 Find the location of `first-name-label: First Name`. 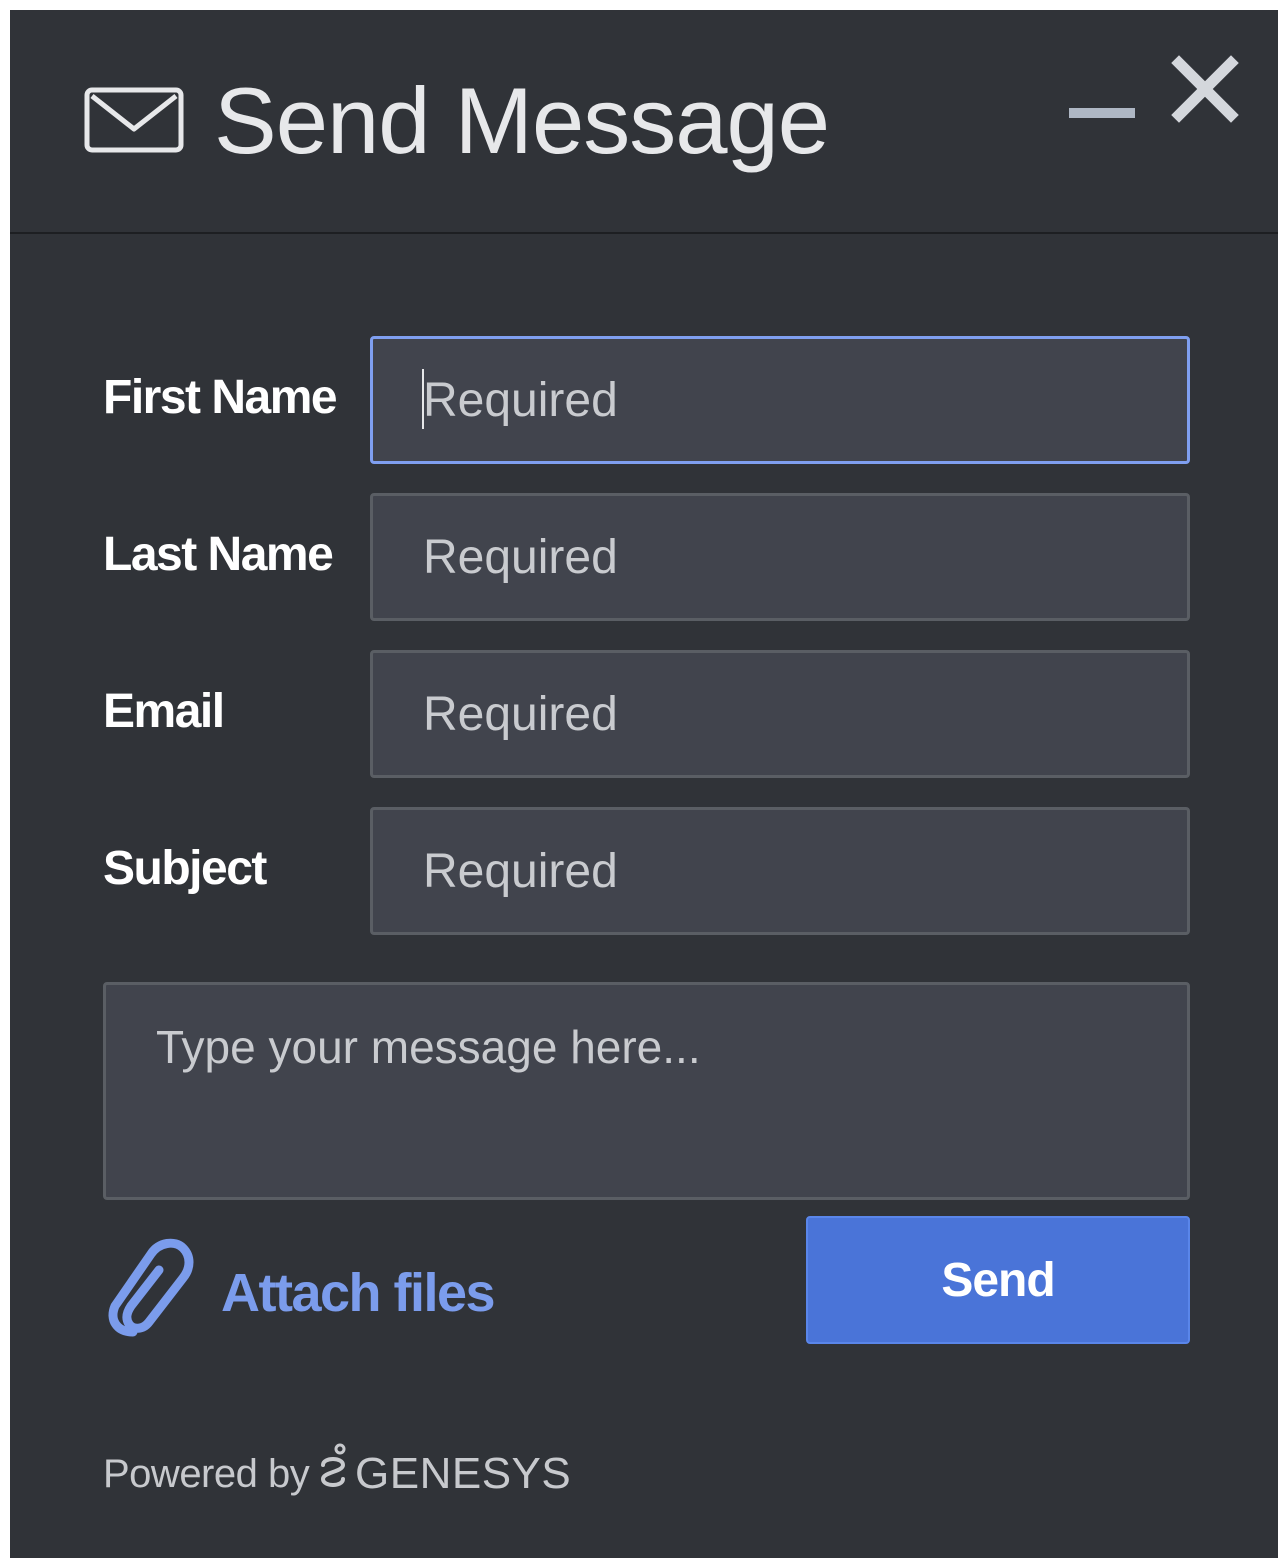

first-name-label: First Name is located at coordinates (220, 397).